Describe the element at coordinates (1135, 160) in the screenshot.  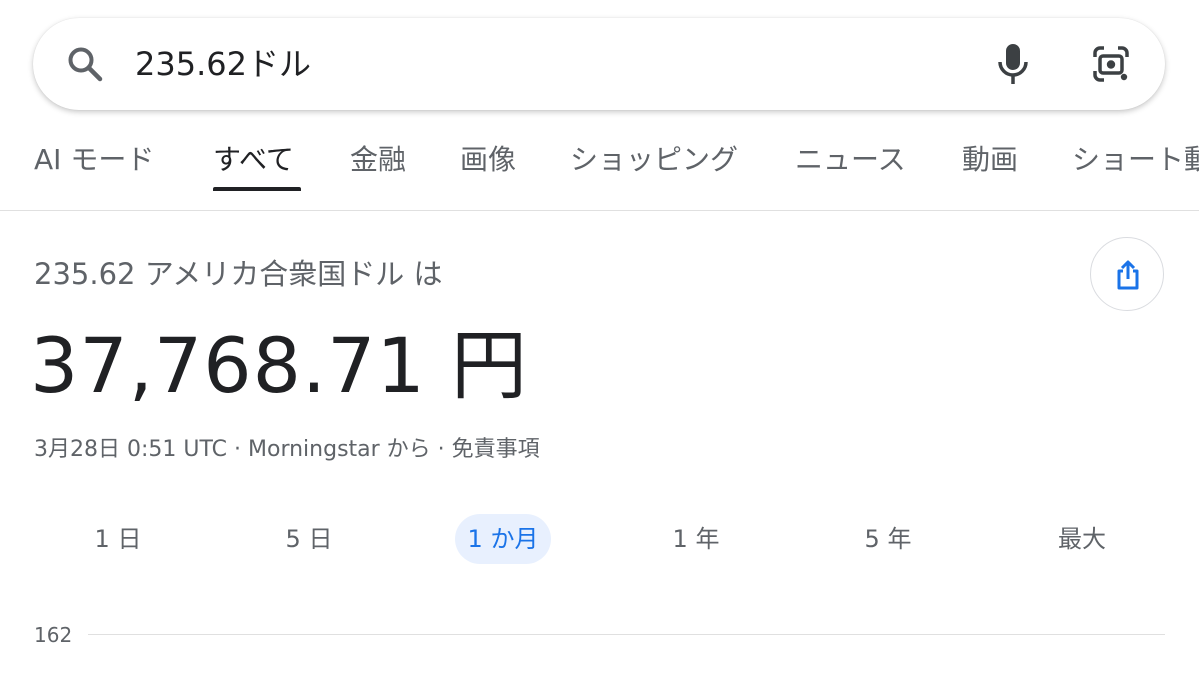
I see `tab-short-videos: ショート動` at that location.